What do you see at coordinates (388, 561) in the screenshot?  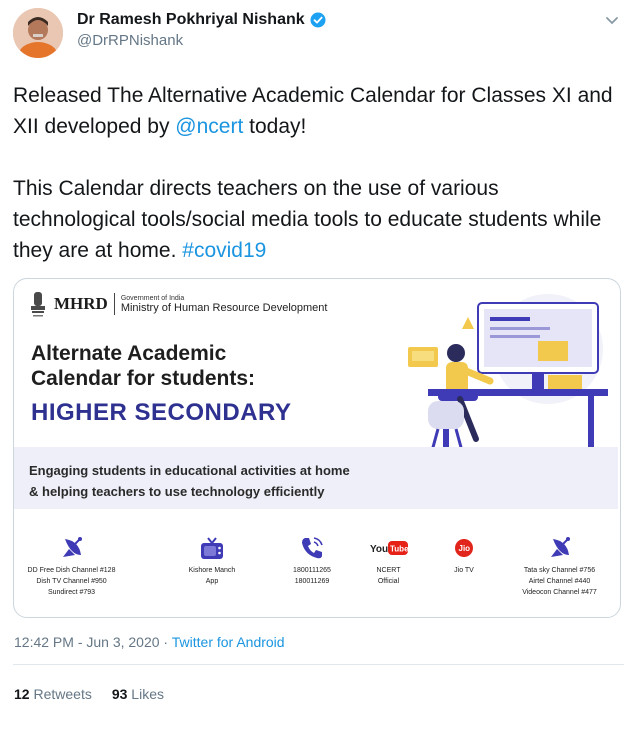 I see `channel-item-youtube: You Tube NCERT Official` at bounding box center [388, 561].